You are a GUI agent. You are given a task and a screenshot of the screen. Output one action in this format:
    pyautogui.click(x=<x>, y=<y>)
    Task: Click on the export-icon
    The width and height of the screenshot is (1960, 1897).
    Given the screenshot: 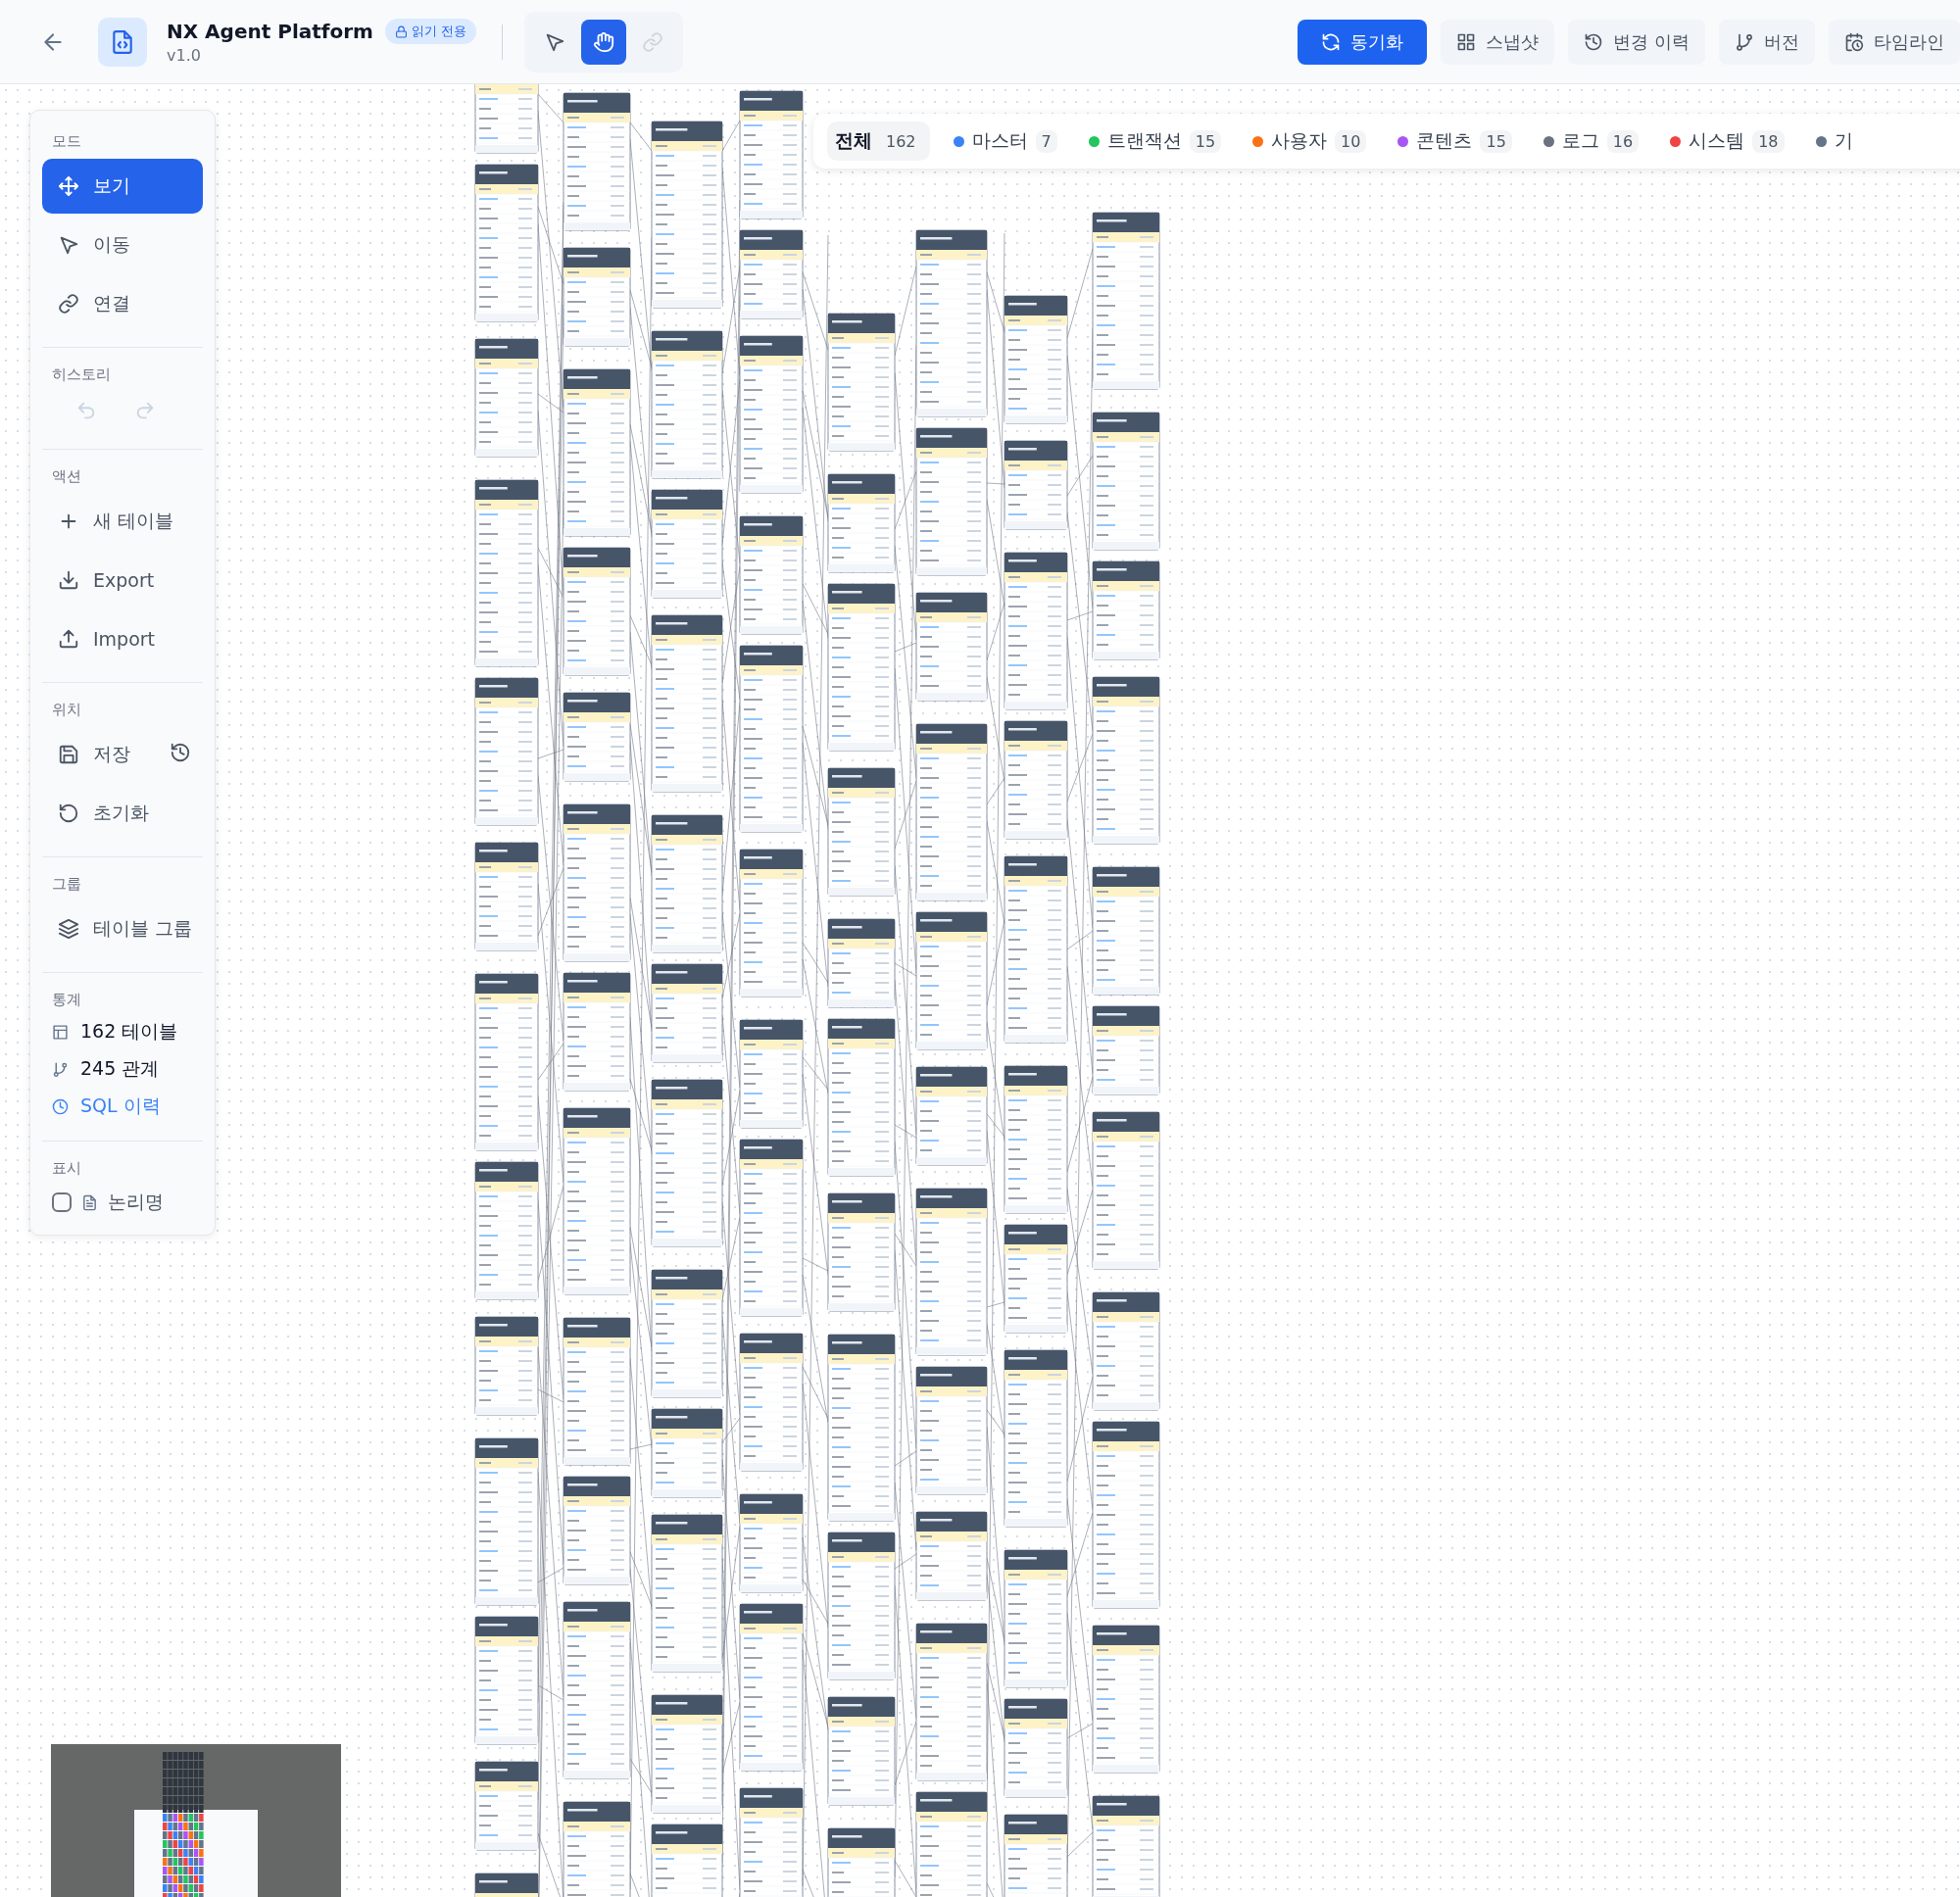 What is the action you would take?
    pyautogui.click(x=68, y=580)
    